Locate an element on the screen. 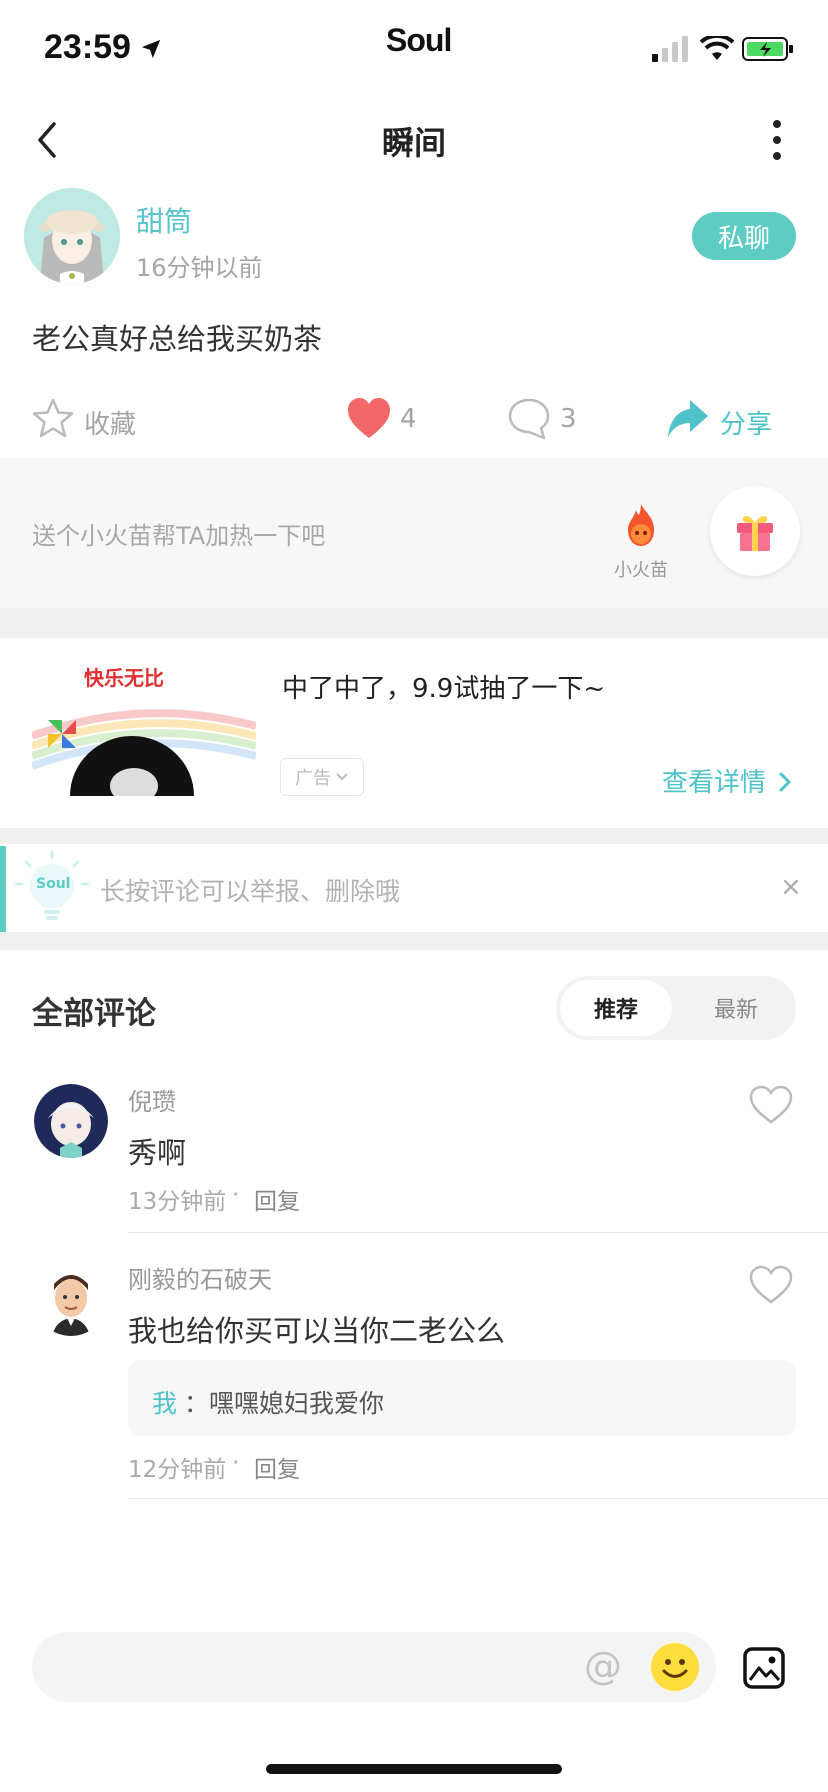 The height and width of the screenshot is (1792, 828). ad-details-label: 查看详情 is located at coordinates (714, 783).